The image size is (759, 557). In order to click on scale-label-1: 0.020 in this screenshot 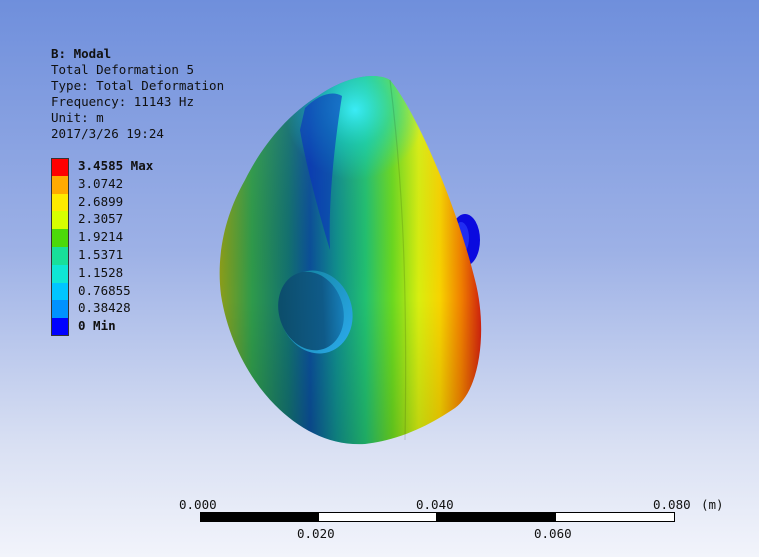, I will do `click(316, 533)`.